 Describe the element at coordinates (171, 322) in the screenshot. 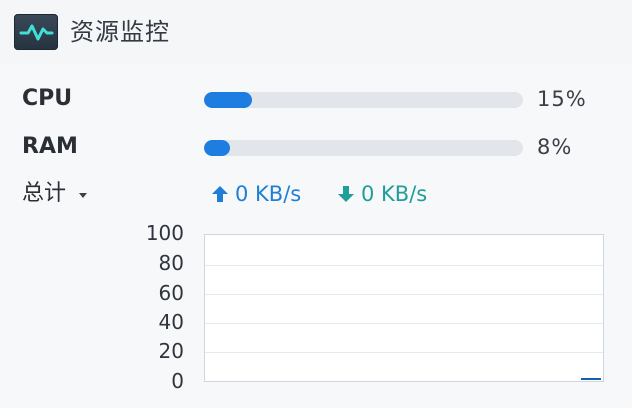

I see `y-tick-label: 40` at that location.